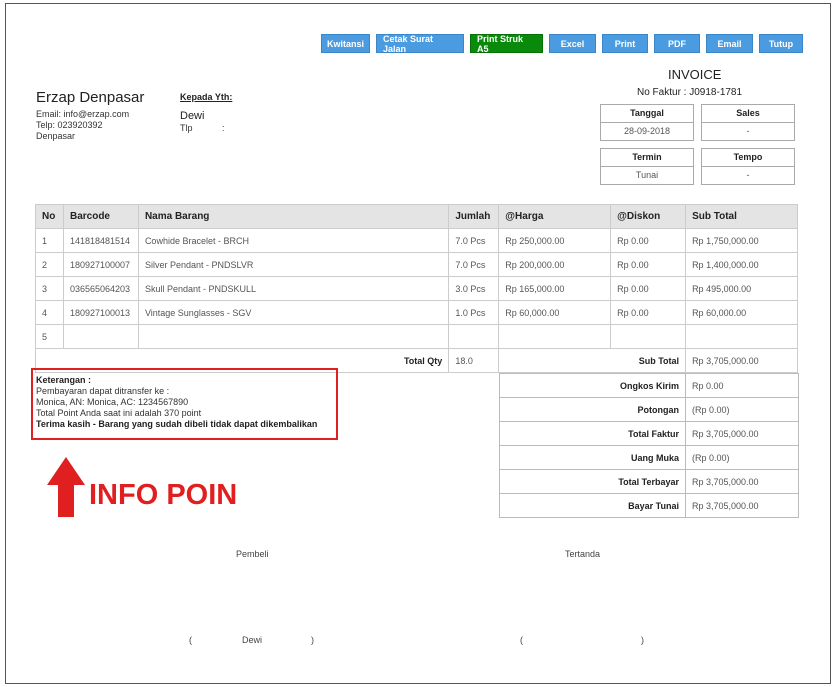 The height and width of the screenshot is (687, 834). What do you see at coordinates (474, 288) in the screenshot?
I see `cell-jumlah: 3.0 Pcs` at bounding box center [474, 288].